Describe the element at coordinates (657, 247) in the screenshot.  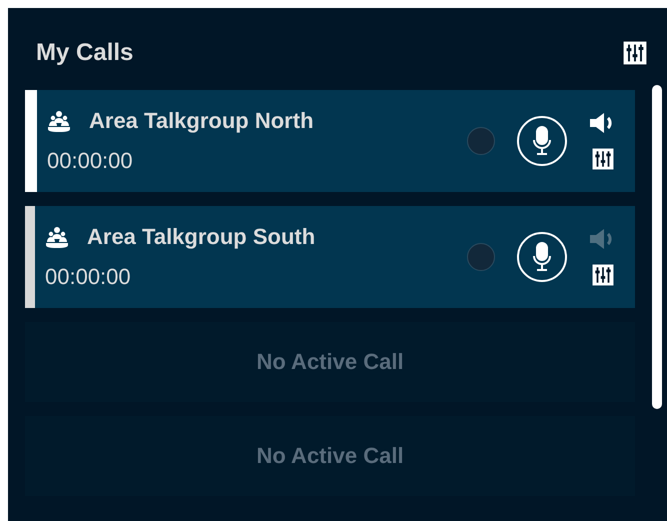
I see `scrollbar` at that location.